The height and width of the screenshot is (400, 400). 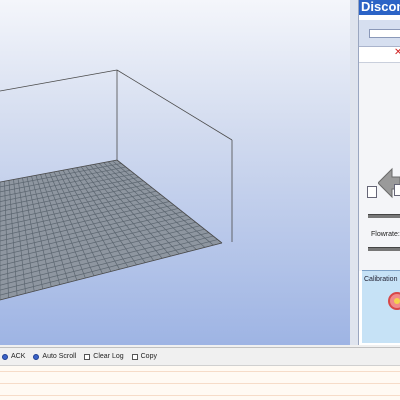 What do you see at coordinates (397, 53) in the screenshot?
I see `disconnect-icon: ✕` at bounding box center [397, 53].